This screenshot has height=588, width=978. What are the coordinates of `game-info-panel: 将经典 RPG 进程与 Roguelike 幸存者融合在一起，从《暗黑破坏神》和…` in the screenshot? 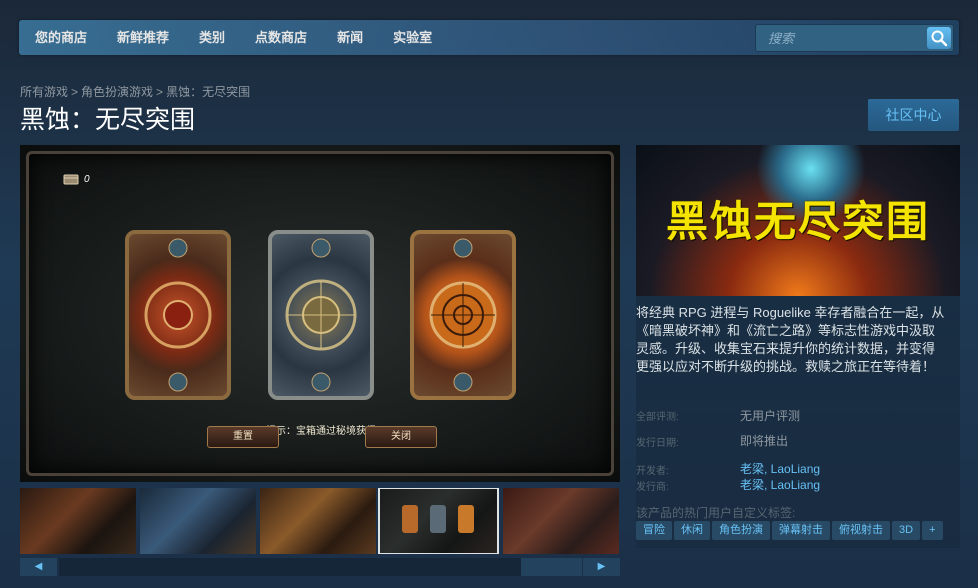 It's located at (798, 422).